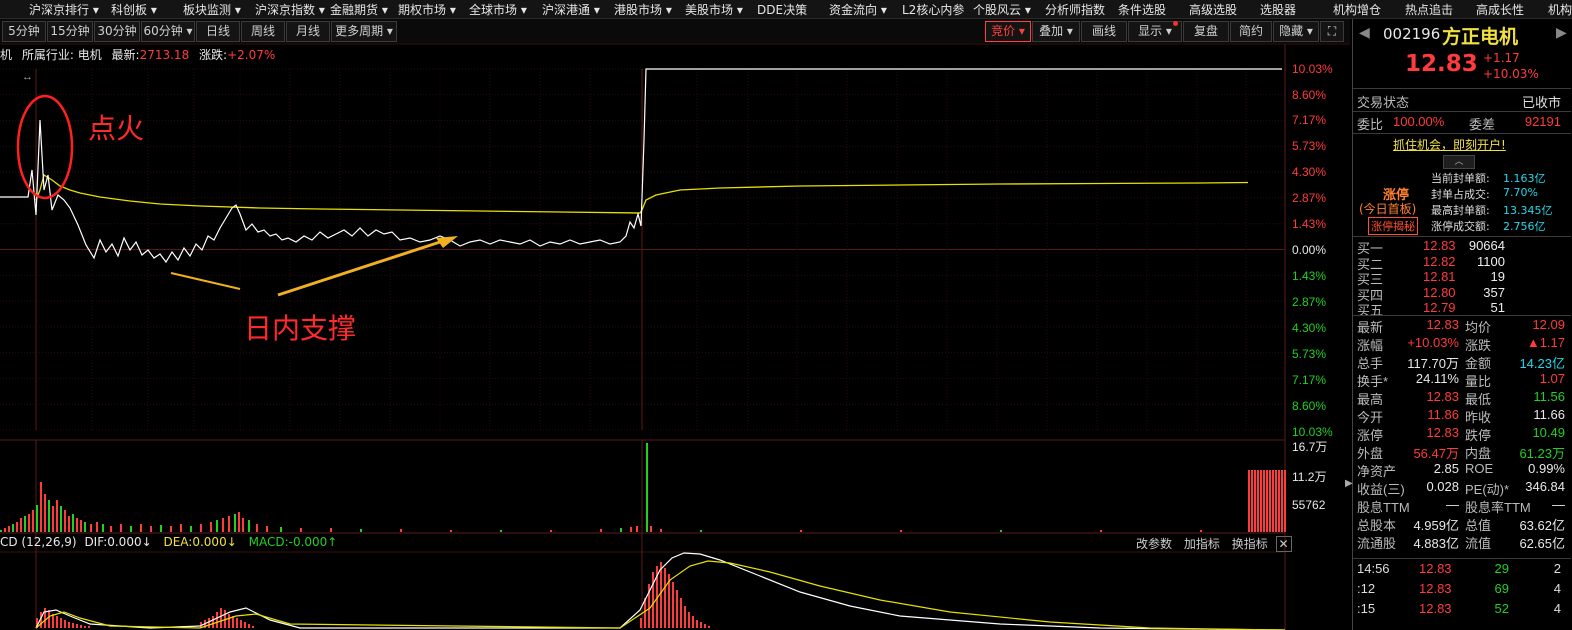 The image size is (1572, 630). What do you see at coordinates (1548, 432) in the screenshot?
I see `stat-value: 10.49` at bounding box center [1548, 432].